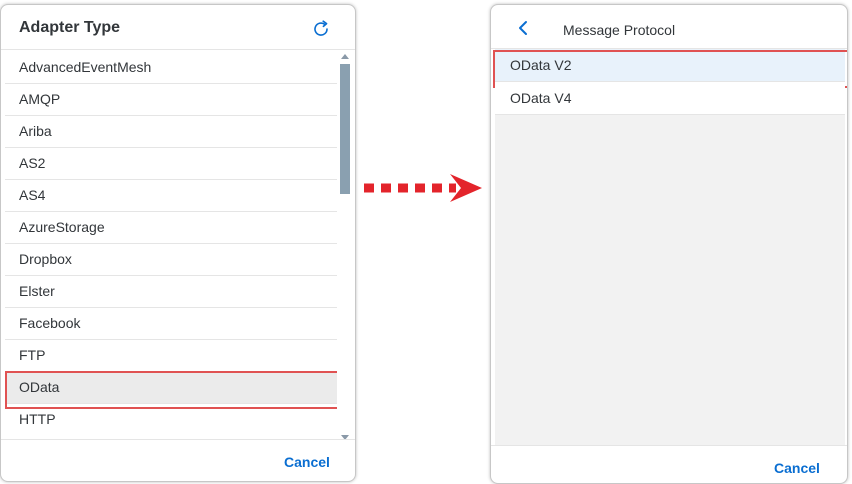  What do you see at coordinates (345, 248) in the screenshot?
I see `list-scrollbar` at bounding box center [345, 248].